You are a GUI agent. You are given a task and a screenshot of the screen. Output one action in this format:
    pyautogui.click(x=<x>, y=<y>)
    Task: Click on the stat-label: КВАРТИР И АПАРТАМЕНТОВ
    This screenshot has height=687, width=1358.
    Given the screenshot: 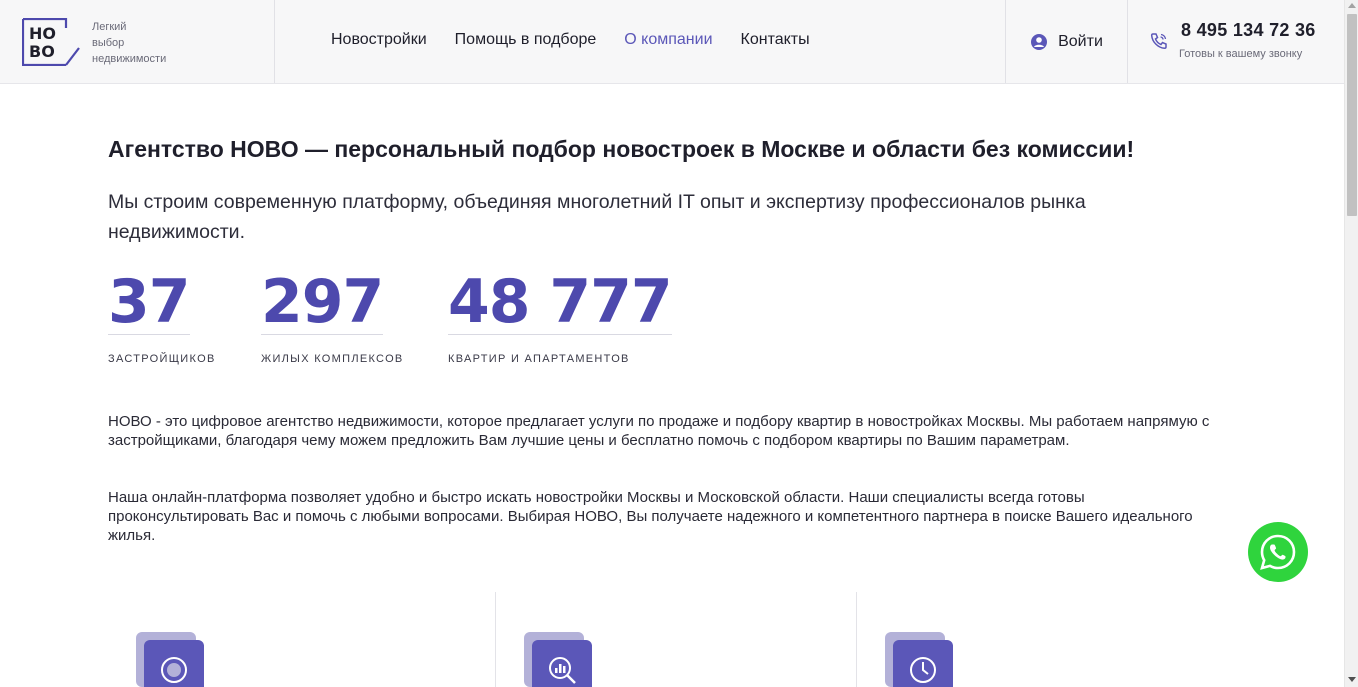 What is the action you would take?
    pyautogui.click(x=539, y=359)
    